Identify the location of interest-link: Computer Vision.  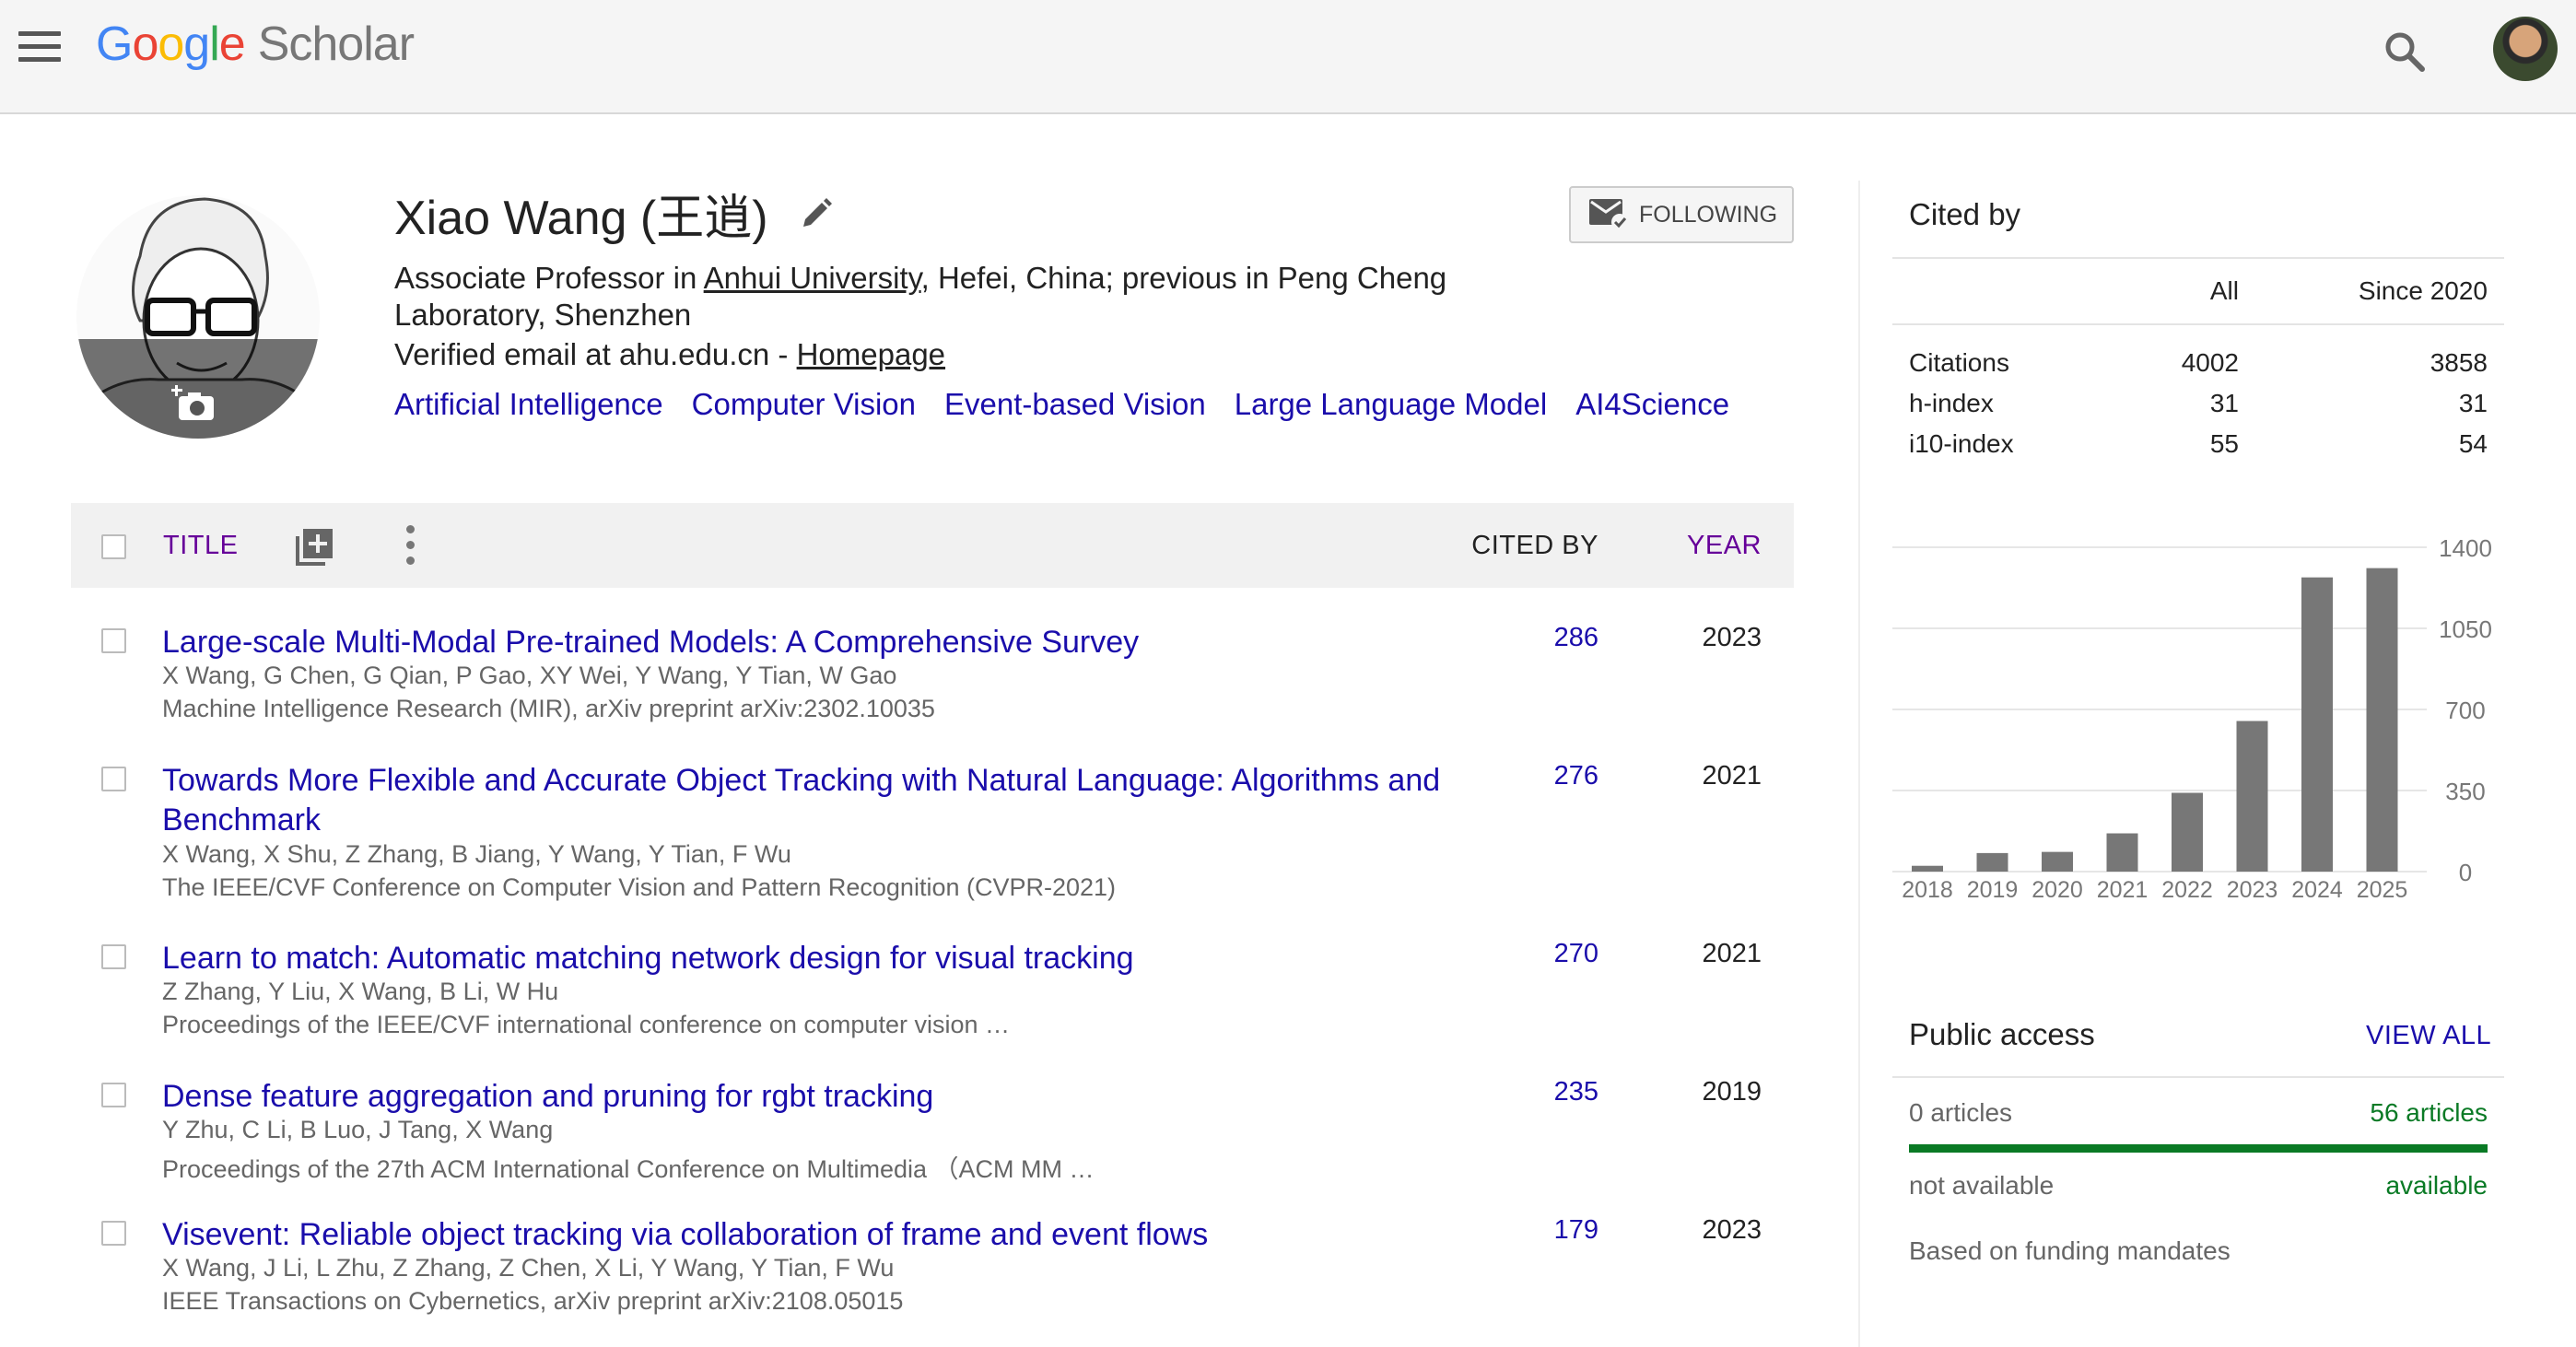
(804, 404).